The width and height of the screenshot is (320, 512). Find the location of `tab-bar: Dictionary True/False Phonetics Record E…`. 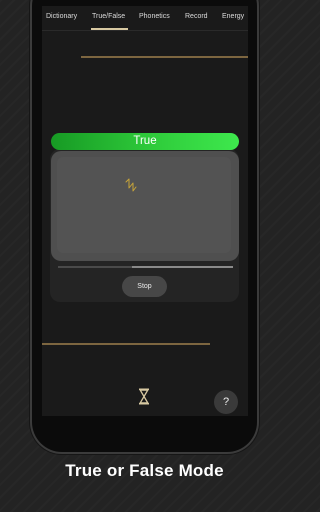

tab-bar: Dictionary True/False Phonetics Record E… is located at coordinates (145, 18).